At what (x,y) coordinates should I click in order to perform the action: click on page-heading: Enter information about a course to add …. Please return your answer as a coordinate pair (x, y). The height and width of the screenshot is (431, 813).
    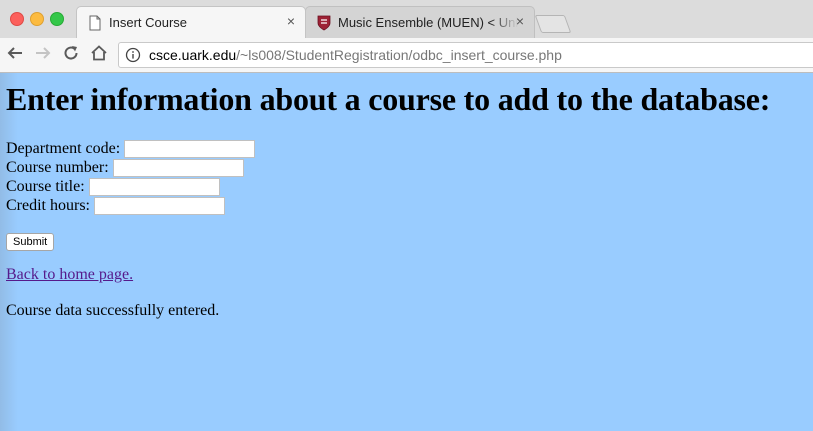
    Looking at the image, I should click on (388, 99).